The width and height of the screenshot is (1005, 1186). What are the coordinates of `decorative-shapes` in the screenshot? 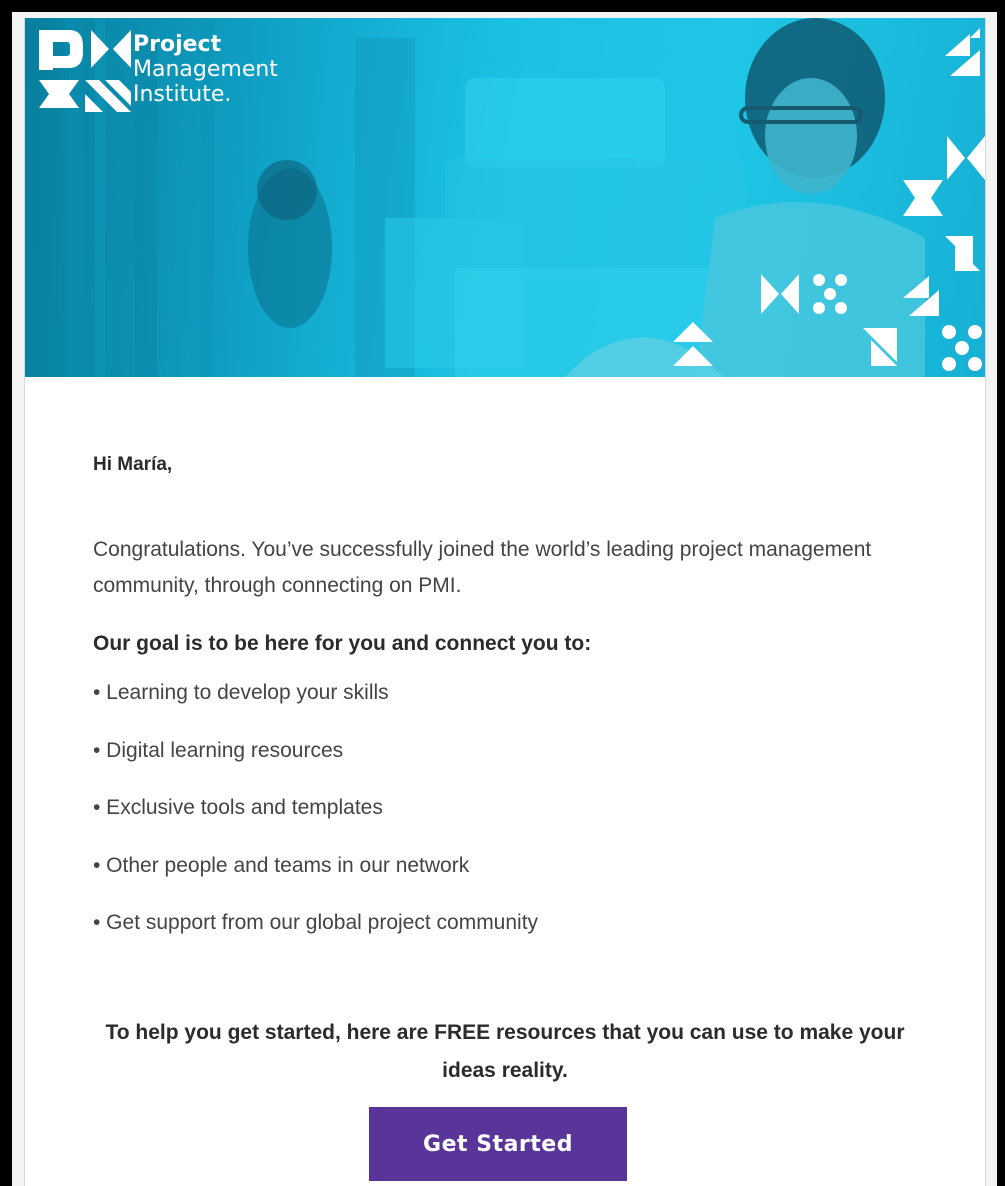 It's located at (829, 199).